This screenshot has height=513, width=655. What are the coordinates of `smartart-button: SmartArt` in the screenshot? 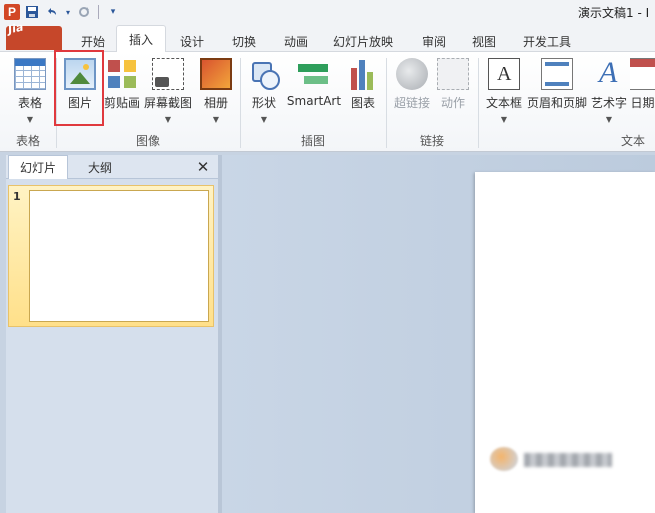 It's located at (314, 92).